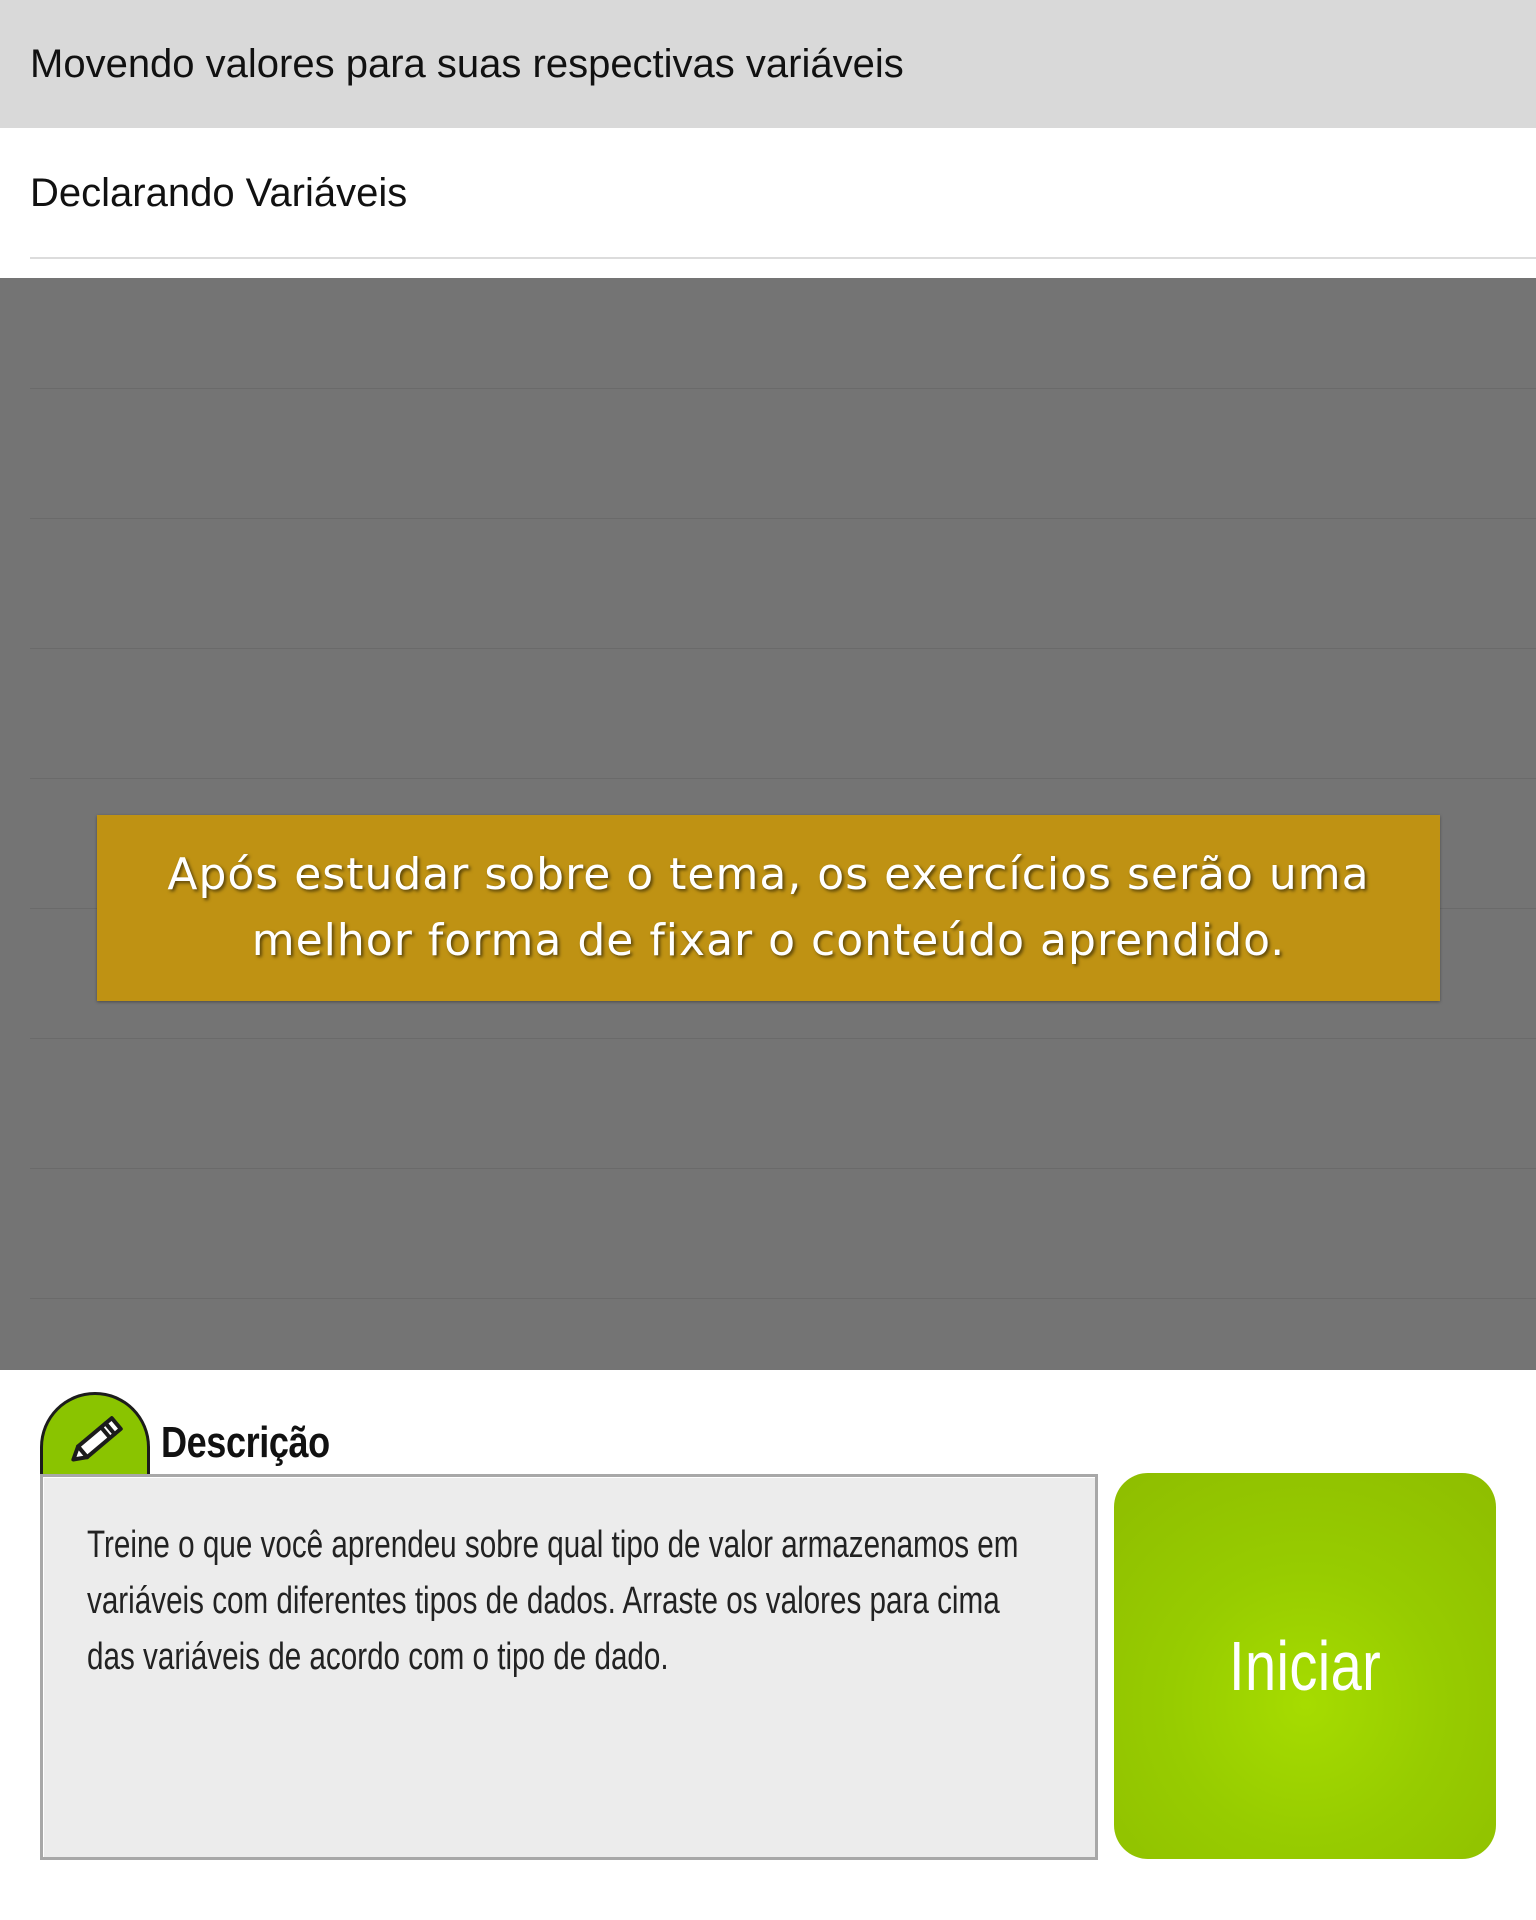  I want to click on pencil-icon, so click(97, 1439).